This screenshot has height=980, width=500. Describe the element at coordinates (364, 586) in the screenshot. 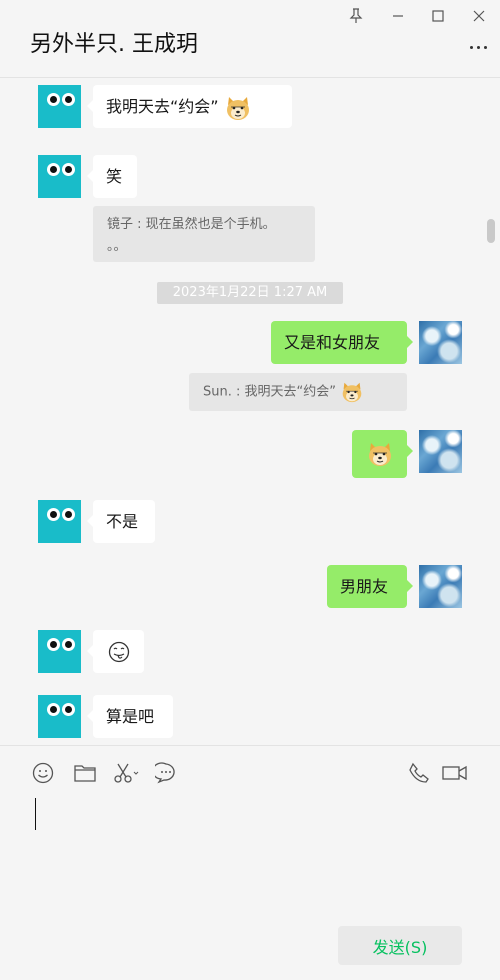

I see `message-text: 男朋友` at that location.